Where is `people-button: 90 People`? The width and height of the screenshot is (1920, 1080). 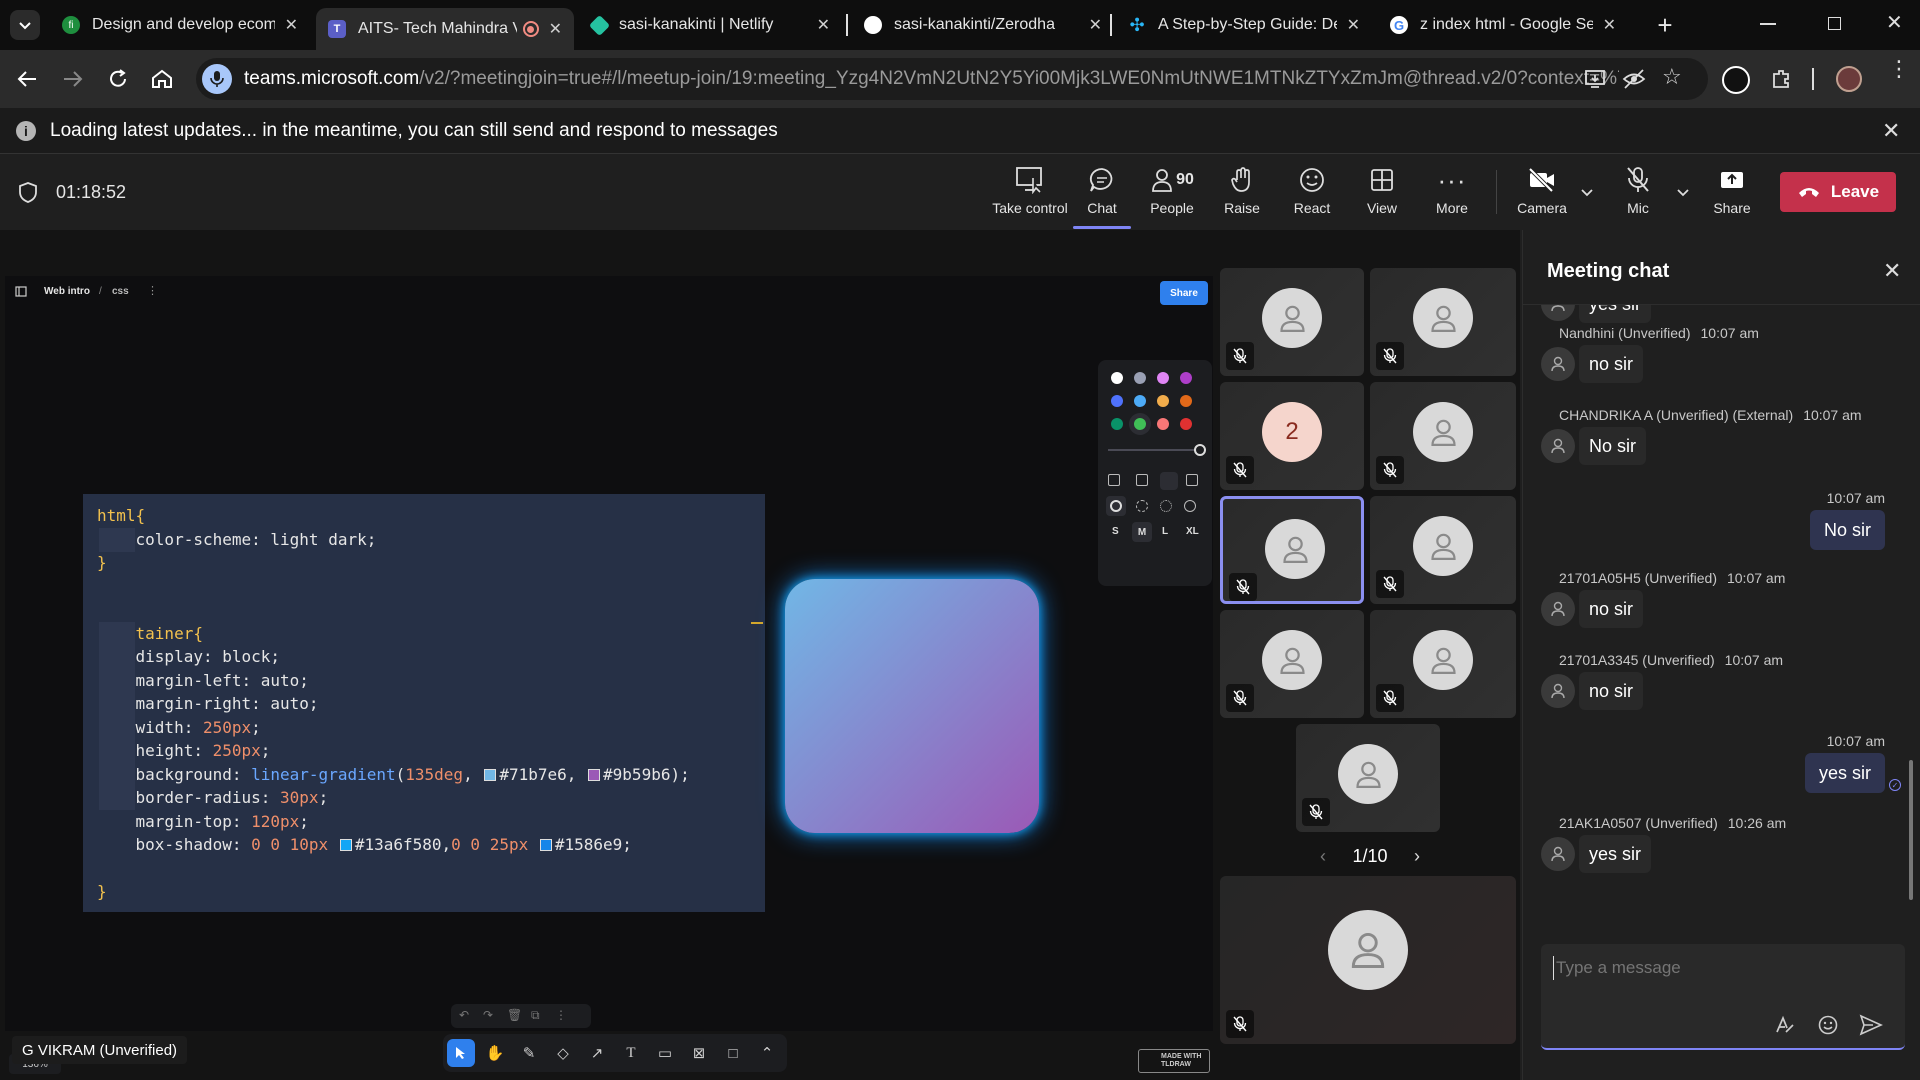 people-button: 90 People is located at coordinates (1172, 194).